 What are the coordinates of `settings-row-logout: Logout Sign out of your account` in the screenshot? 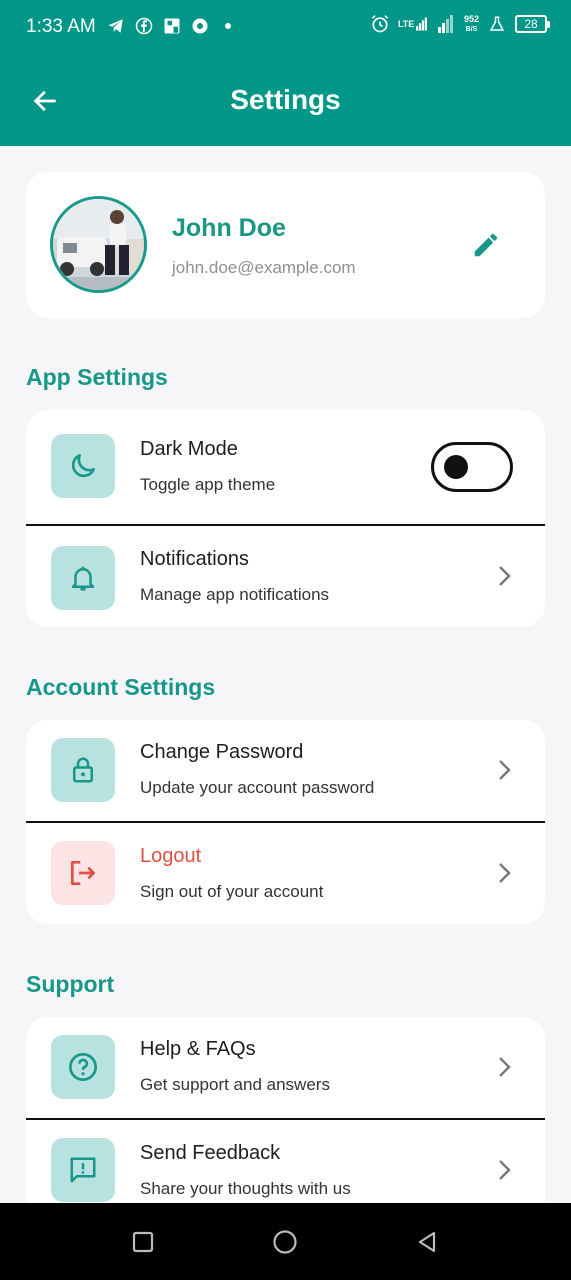 It's located at (285, 872).